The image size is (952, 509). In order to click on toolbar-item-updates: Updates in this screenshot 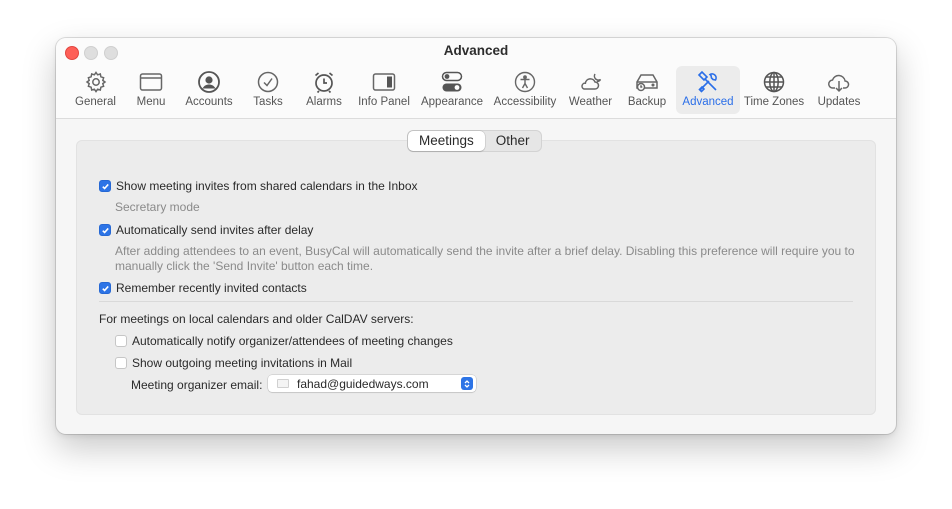, I will do `click(839, 90)`.